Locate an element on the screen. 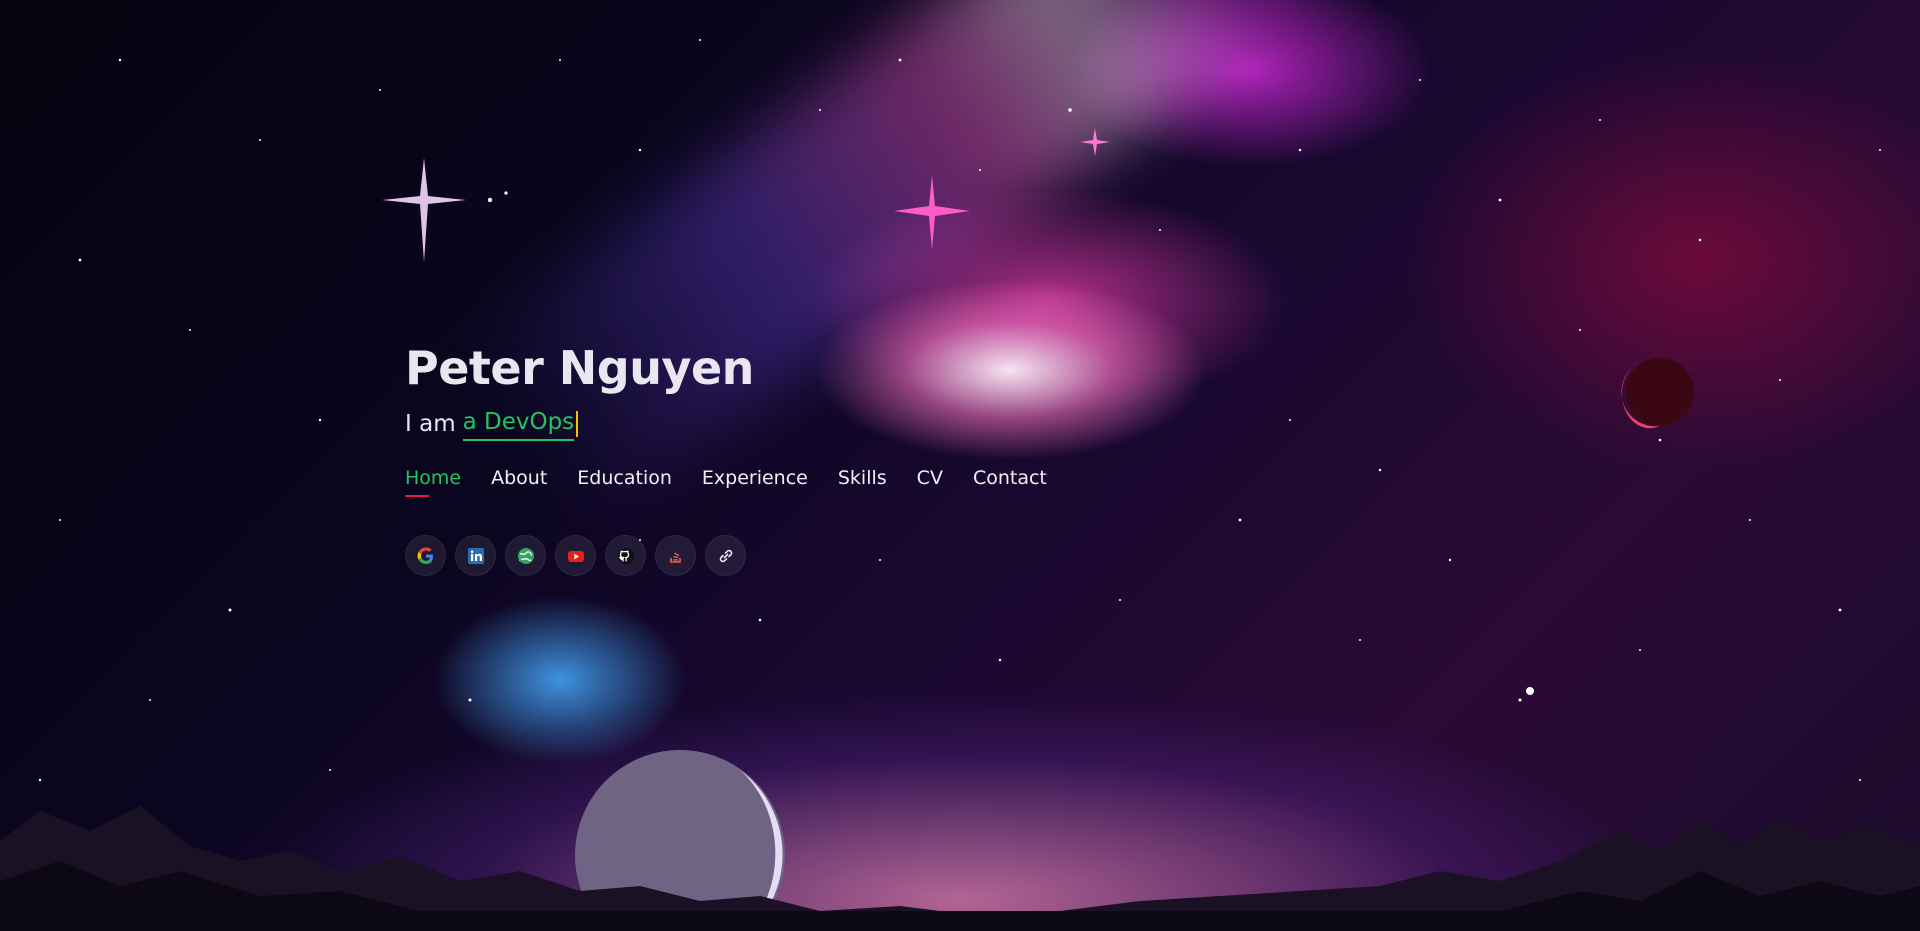  web-globe-icon is located at coordinates (525, 555).